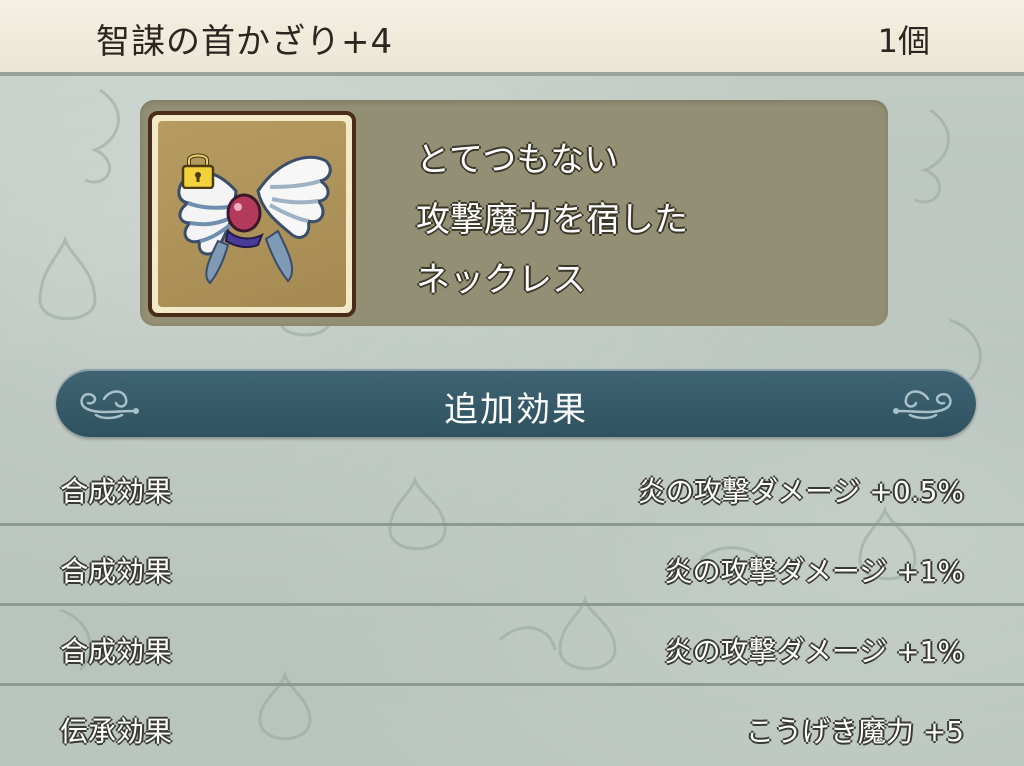  I want to click on effect-value: 炎の攻撃ダメージ +0.5%, so click(800, 491).